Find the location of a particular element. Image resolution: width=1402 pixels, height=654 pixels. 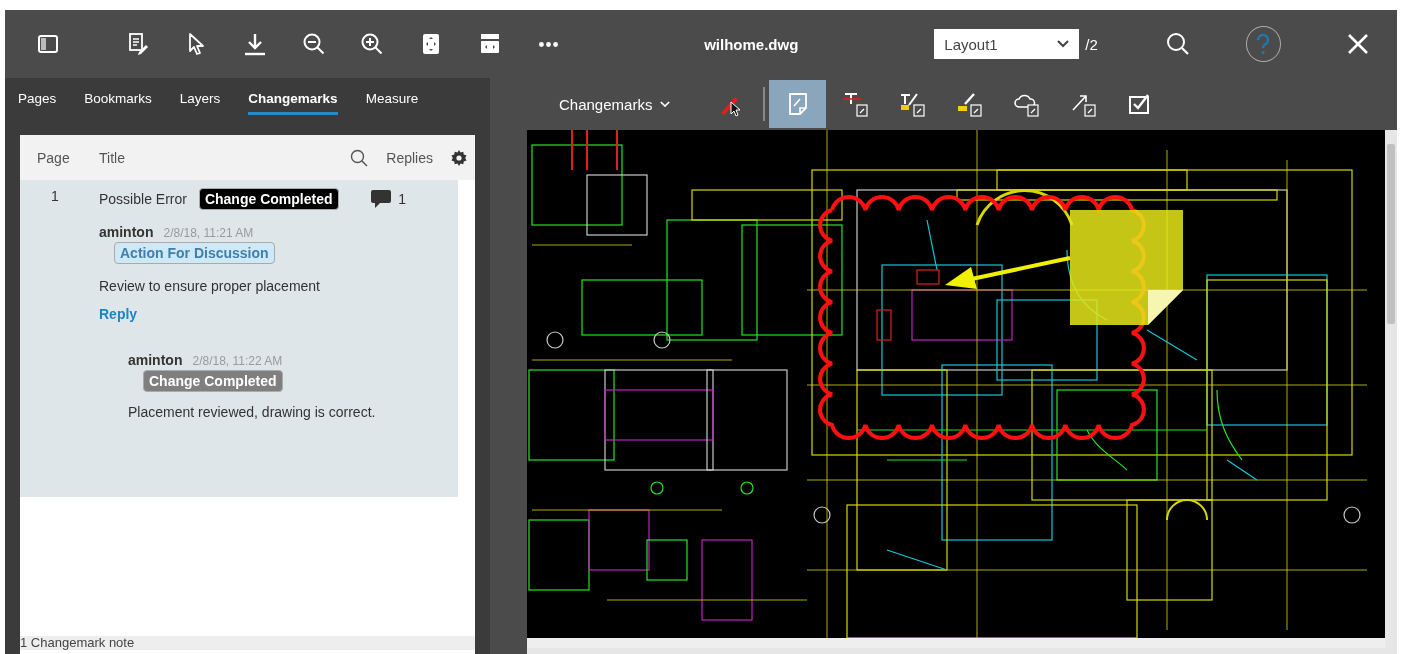

page-count: /2 is located at coordinates (1091, 44).